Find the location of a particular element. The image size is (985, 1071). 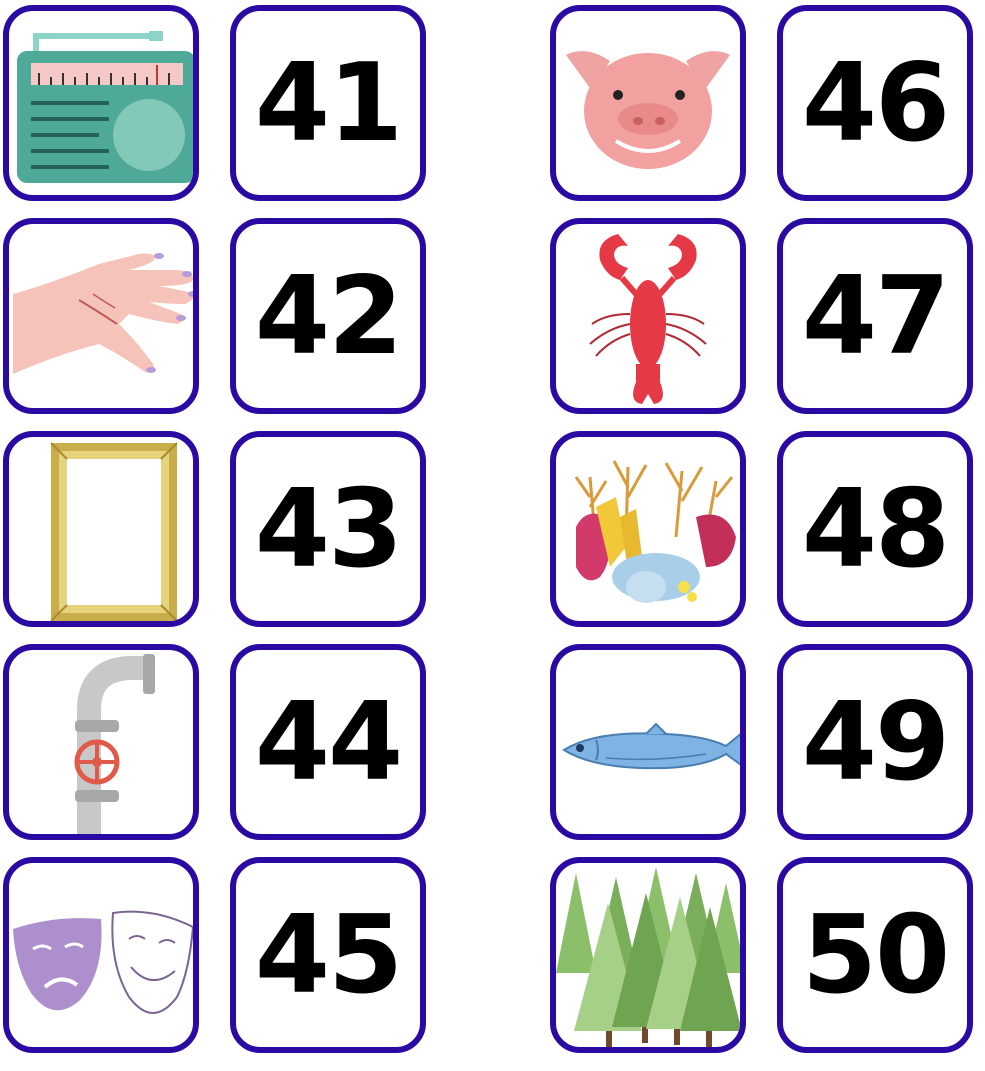

pig-card is located at coordinates (648, 103).